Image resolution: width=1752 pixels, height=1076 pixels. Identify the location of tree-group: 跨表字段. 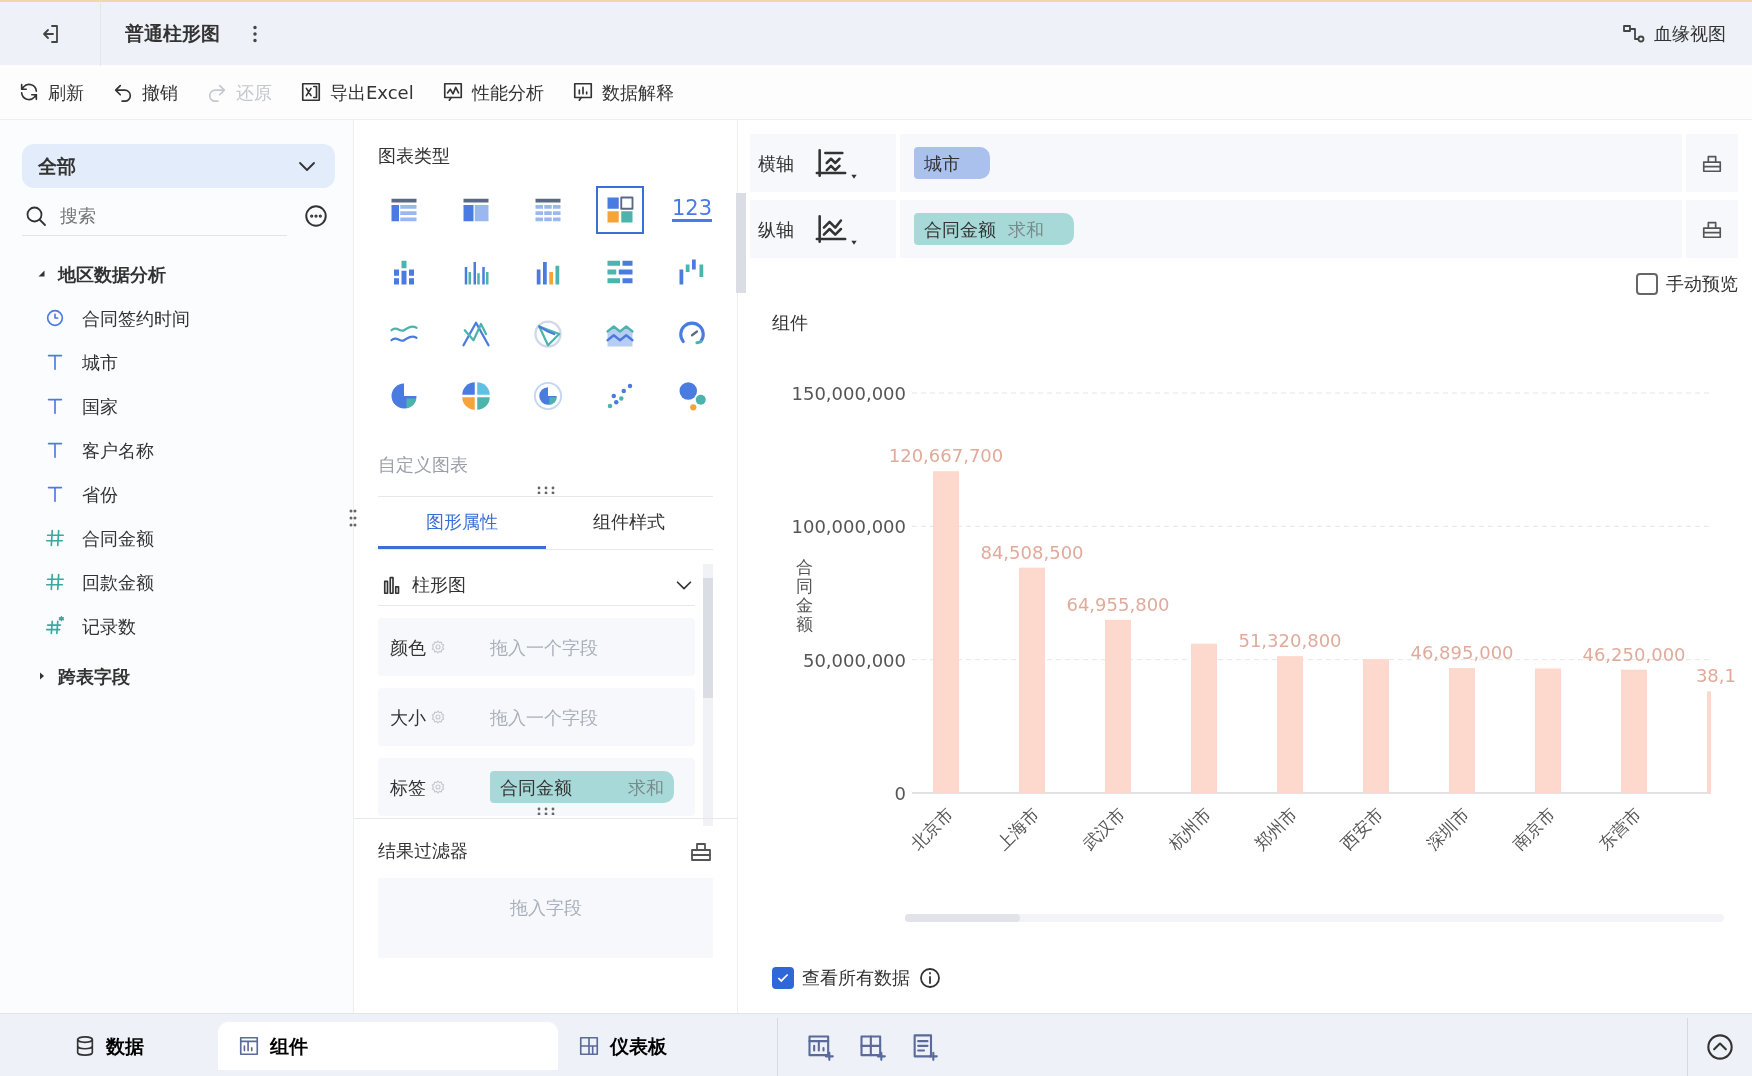
(178, 676).